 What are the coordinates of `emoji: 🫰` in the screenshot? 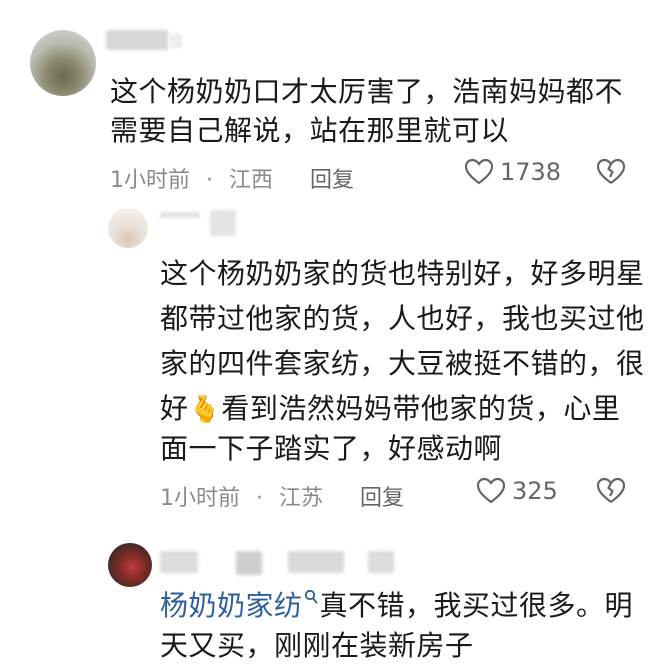 It's located at (205, 410).